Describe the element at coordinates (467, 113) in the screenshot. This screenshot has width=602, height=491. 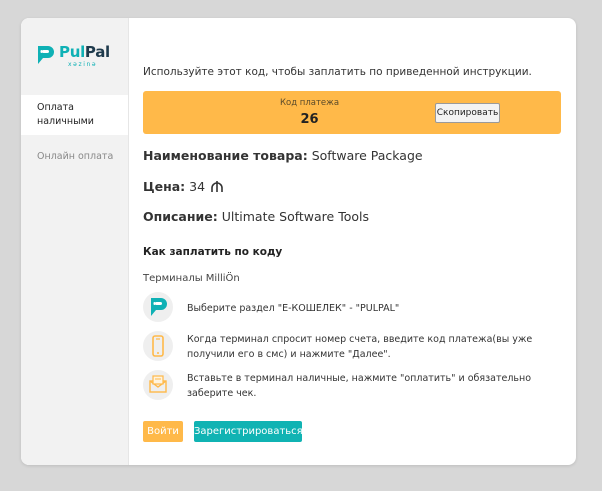
I see `copy-button: Скопировать` at that location.